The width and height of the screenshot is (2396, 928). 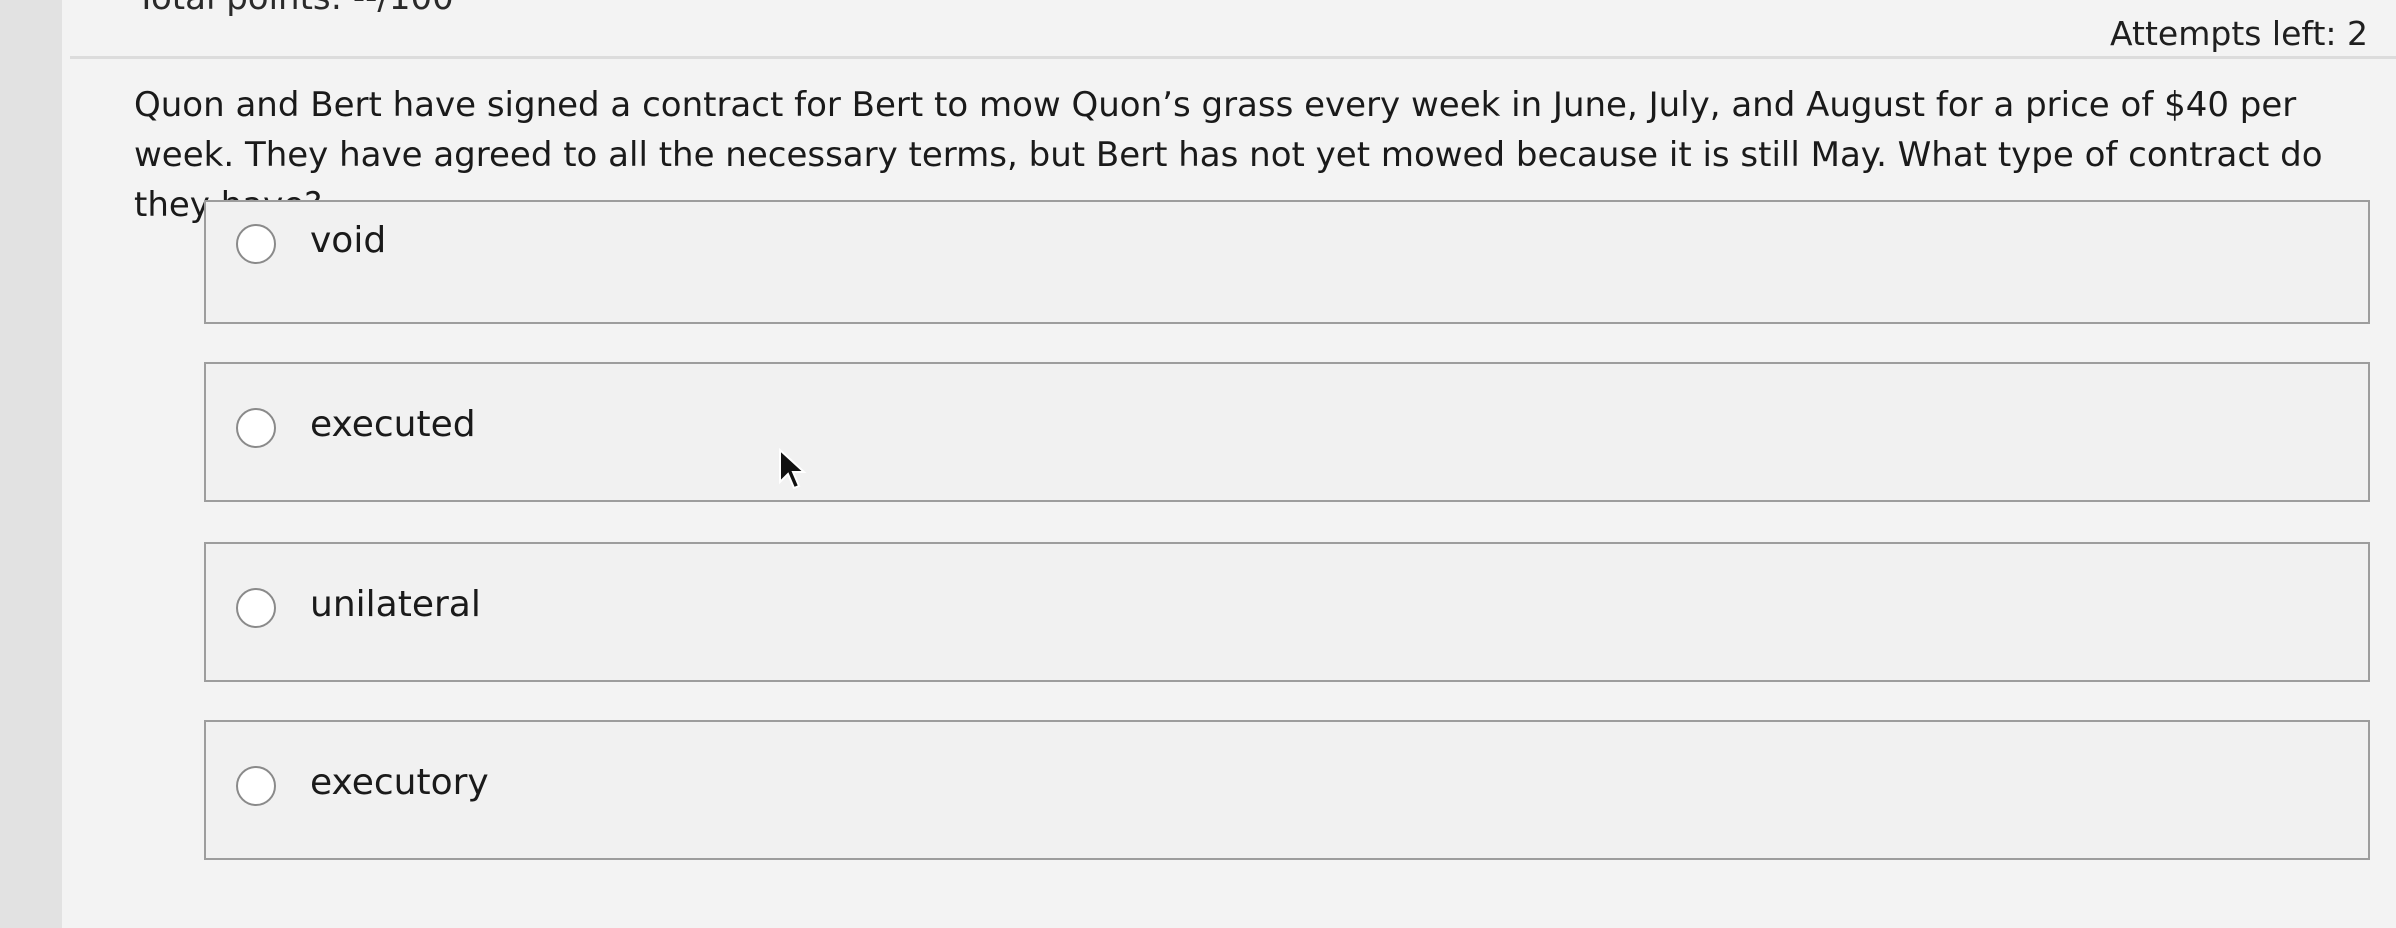 I want to click on answer-option-executory: executory, so click(x=1287, y=790).